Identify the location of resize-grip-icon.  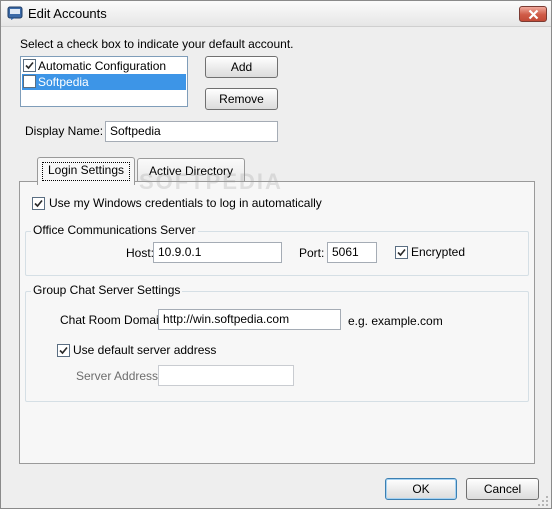
(543, 501).